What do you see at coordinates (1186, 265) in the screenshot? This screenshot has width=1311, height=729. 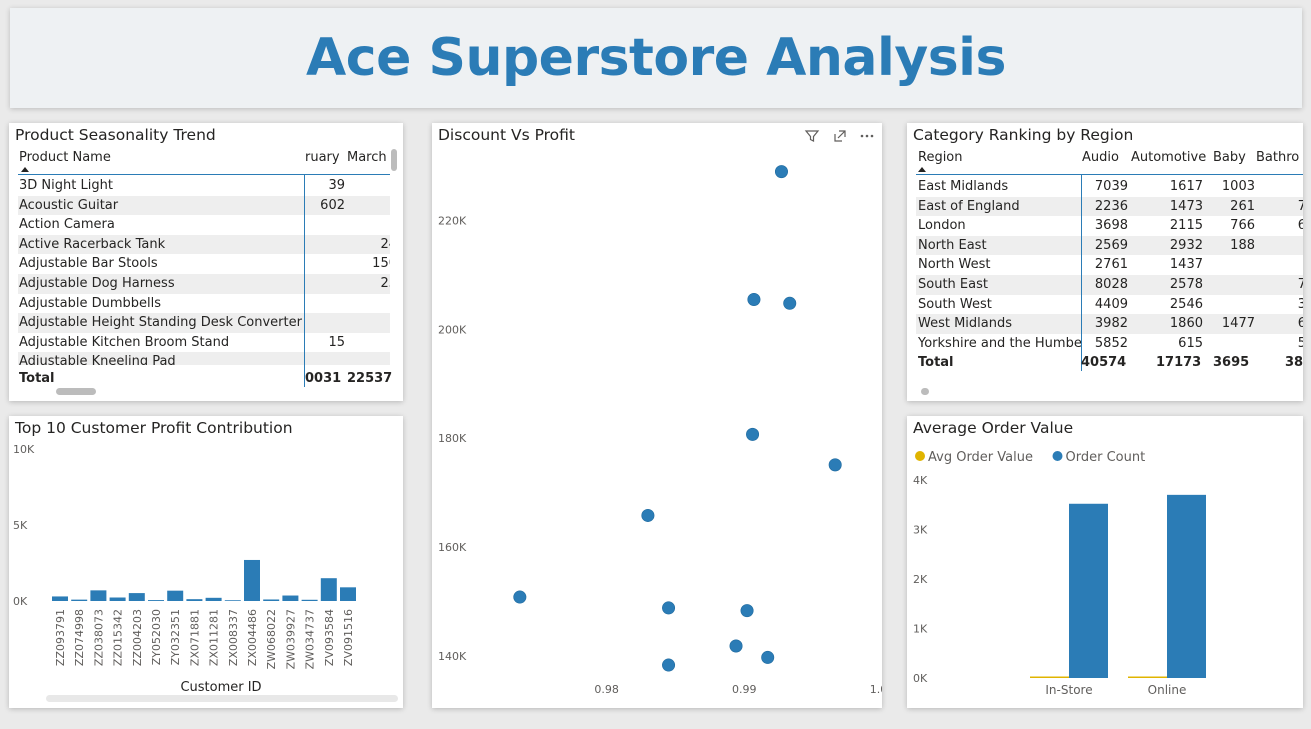 I see `automotive-cell: 1437` at bounding box center [1186, 265].